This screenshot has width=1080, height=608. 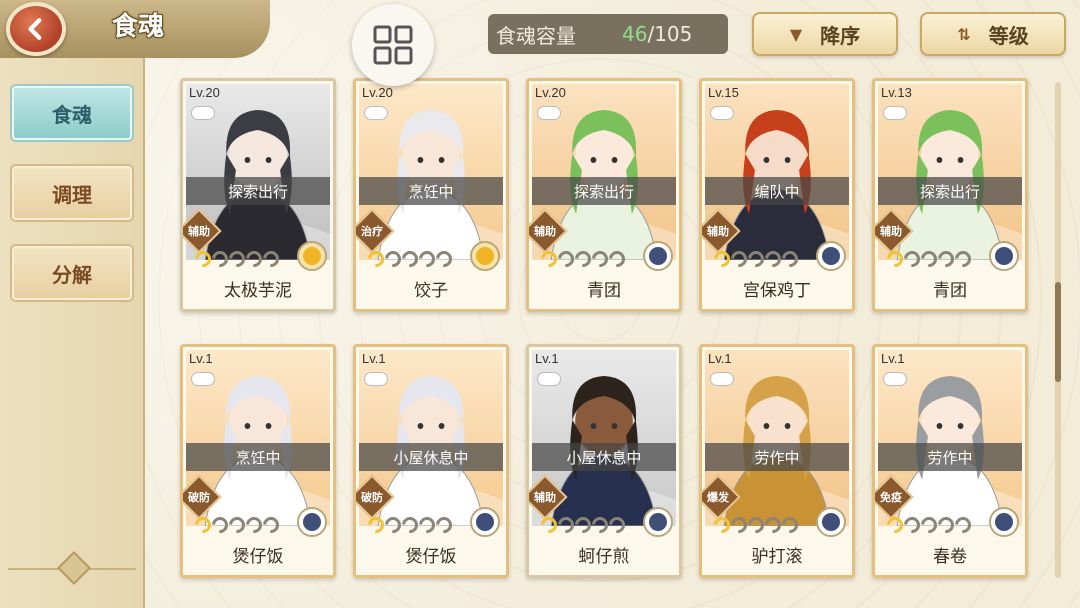 I want to click on header-bar: 食魂, so click(x=135, y=29).